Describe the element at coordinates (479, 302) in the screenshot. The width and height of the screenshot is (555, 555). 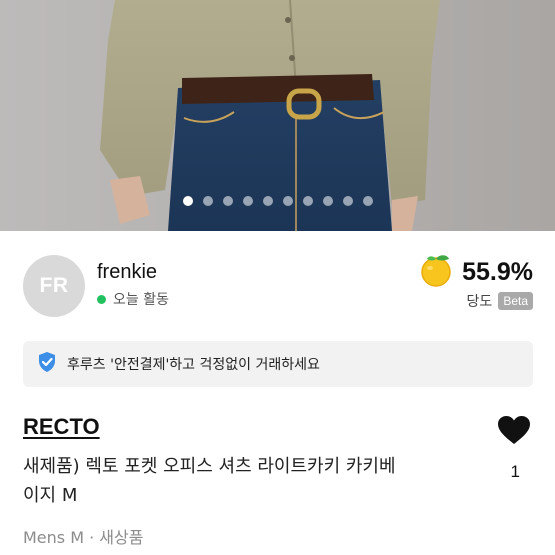
I see `score-label: 당도` at that location.